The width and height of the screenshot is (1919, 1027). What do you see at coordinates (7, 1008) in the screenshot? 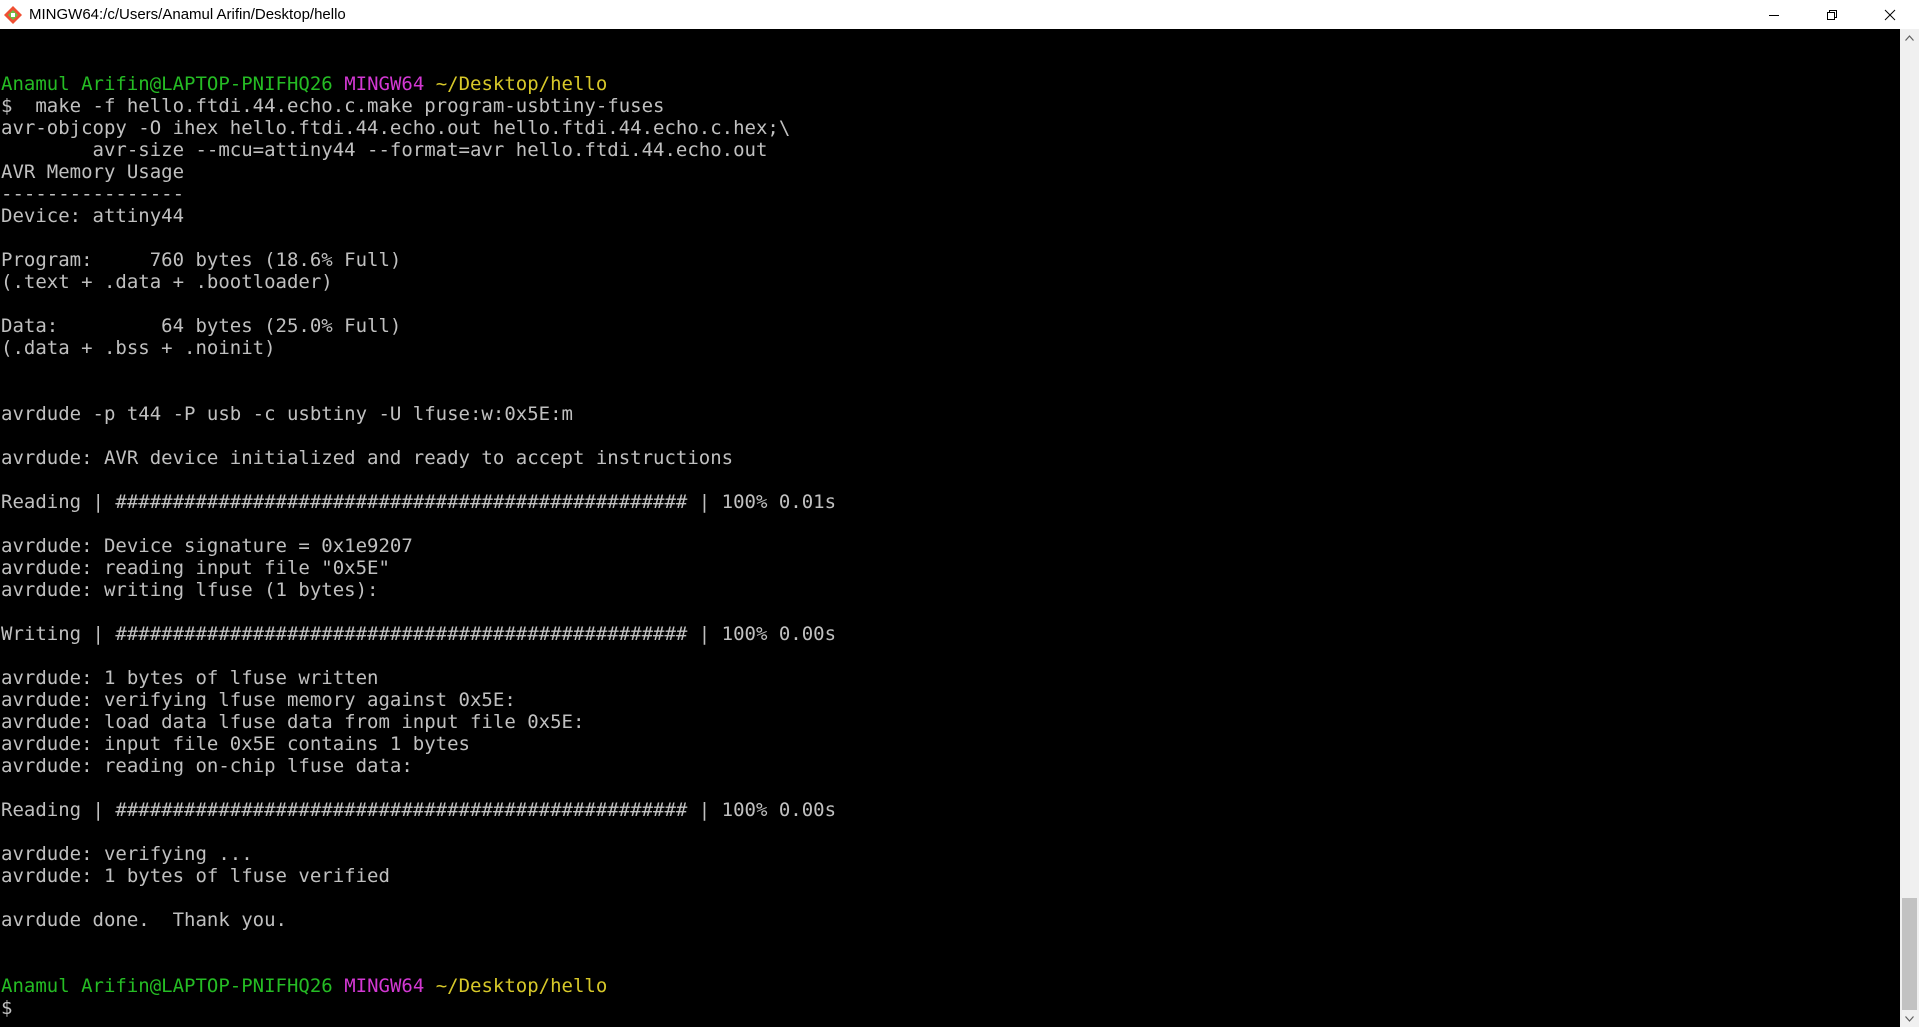
I see `prompt-symbol: $` at bounding box center [7, 1008].